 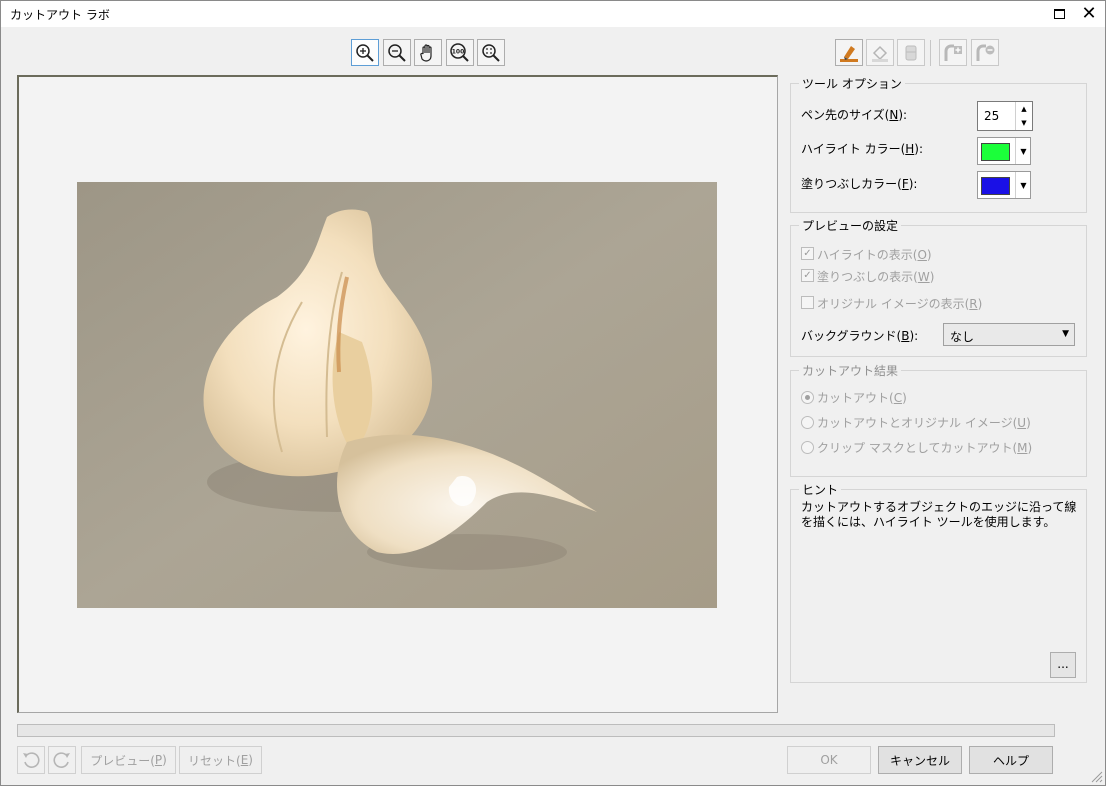 I want to click on resize-grip-icon, so click(x=1096, y=776).